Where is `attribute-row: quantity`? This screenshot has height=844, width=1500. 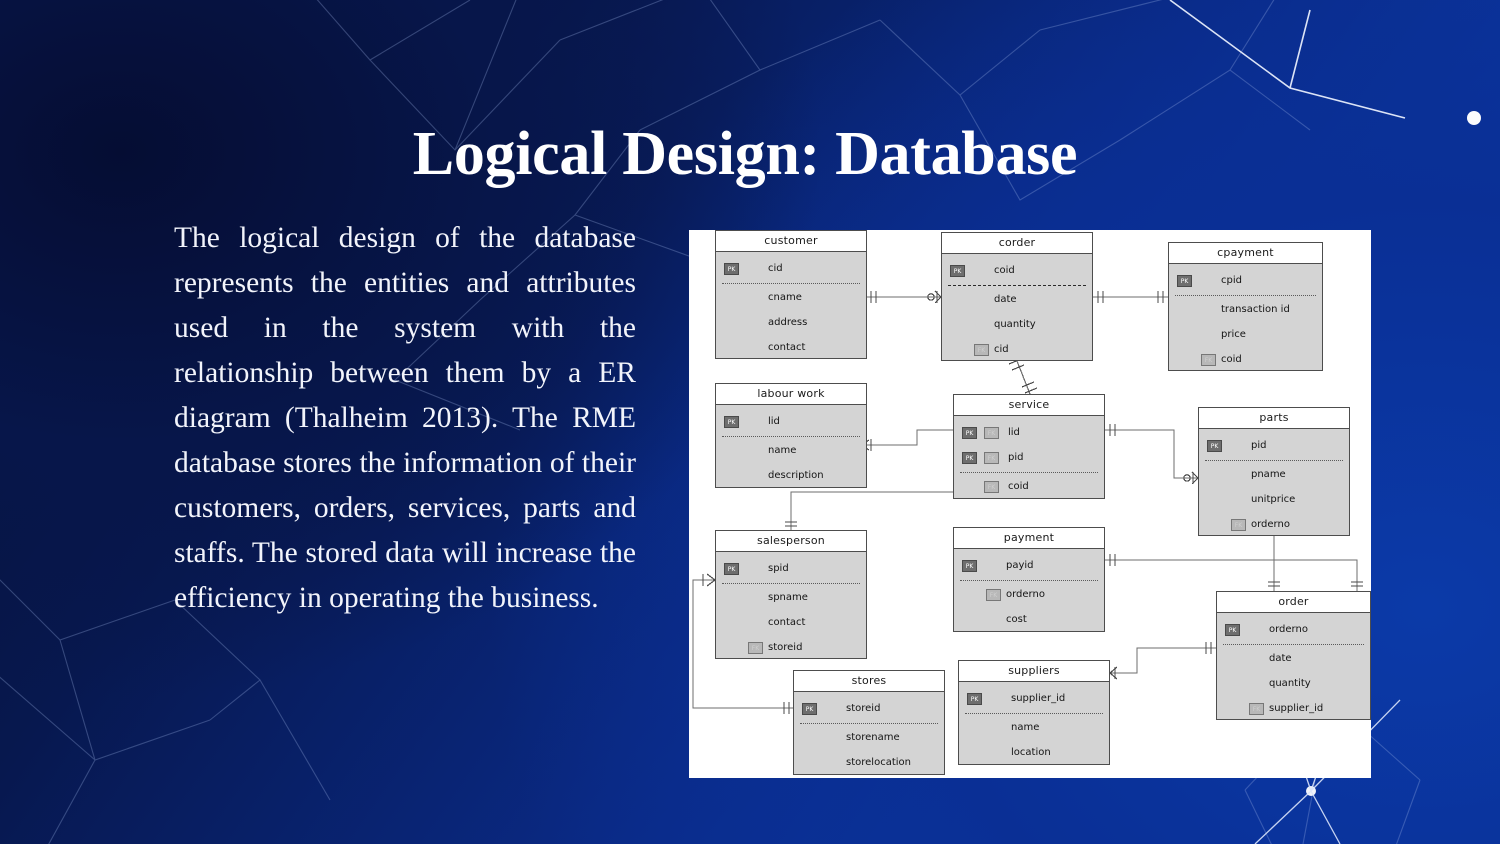 attribute-row: quantity is located at coordinates (1293, 683).